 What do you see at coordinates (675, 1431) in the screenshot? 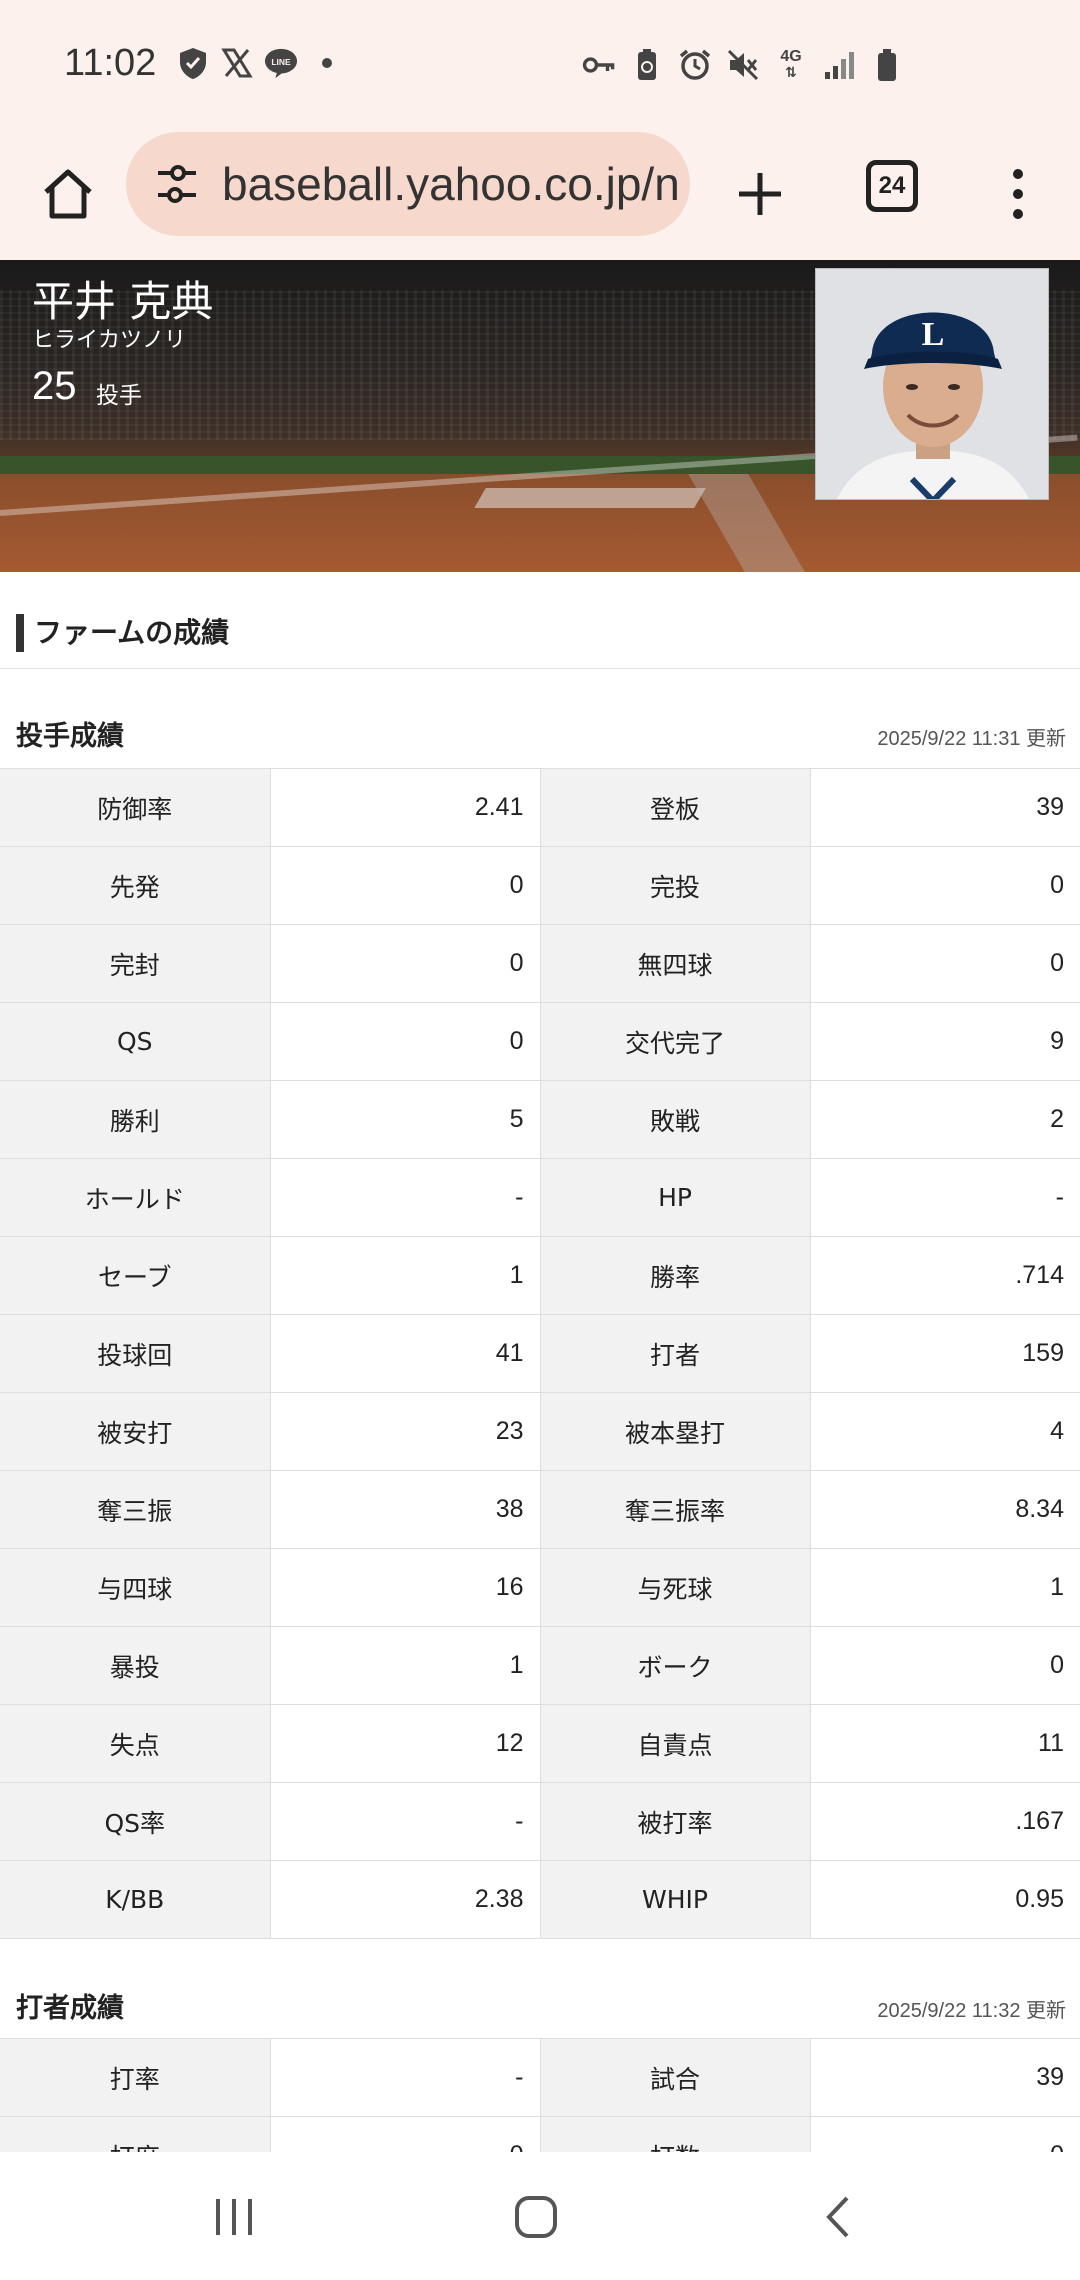
I see `stat-label: 被本塁打` at bounding box center [675, 1431].